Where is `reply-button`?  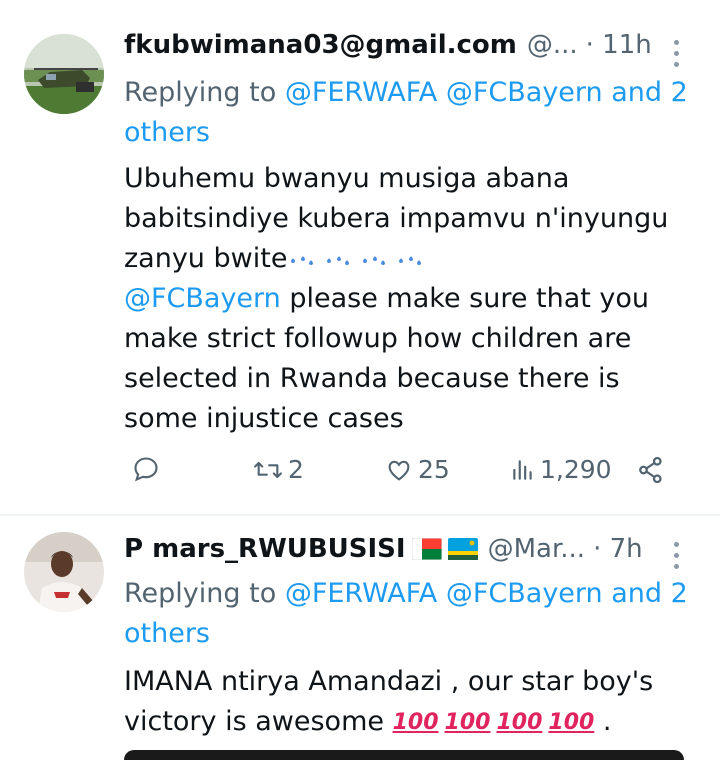
reply-button is located at coordinates (148, 469).